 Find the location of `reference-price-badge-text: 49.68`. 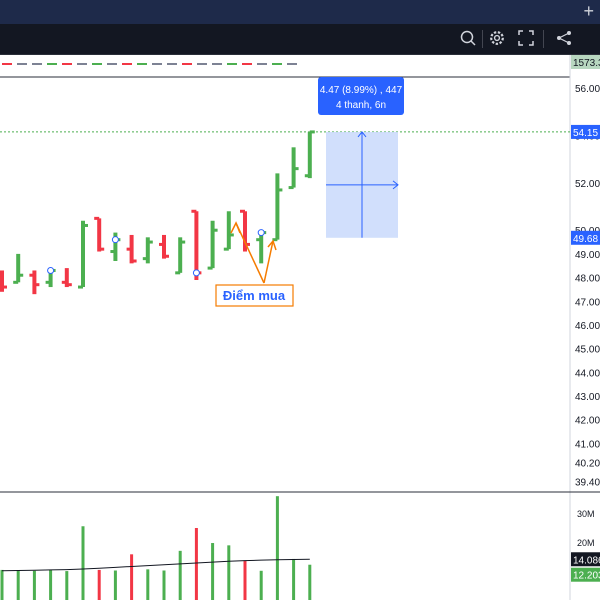

reference-price-badge-text: 49.68 is located at coordinates (585, 239).